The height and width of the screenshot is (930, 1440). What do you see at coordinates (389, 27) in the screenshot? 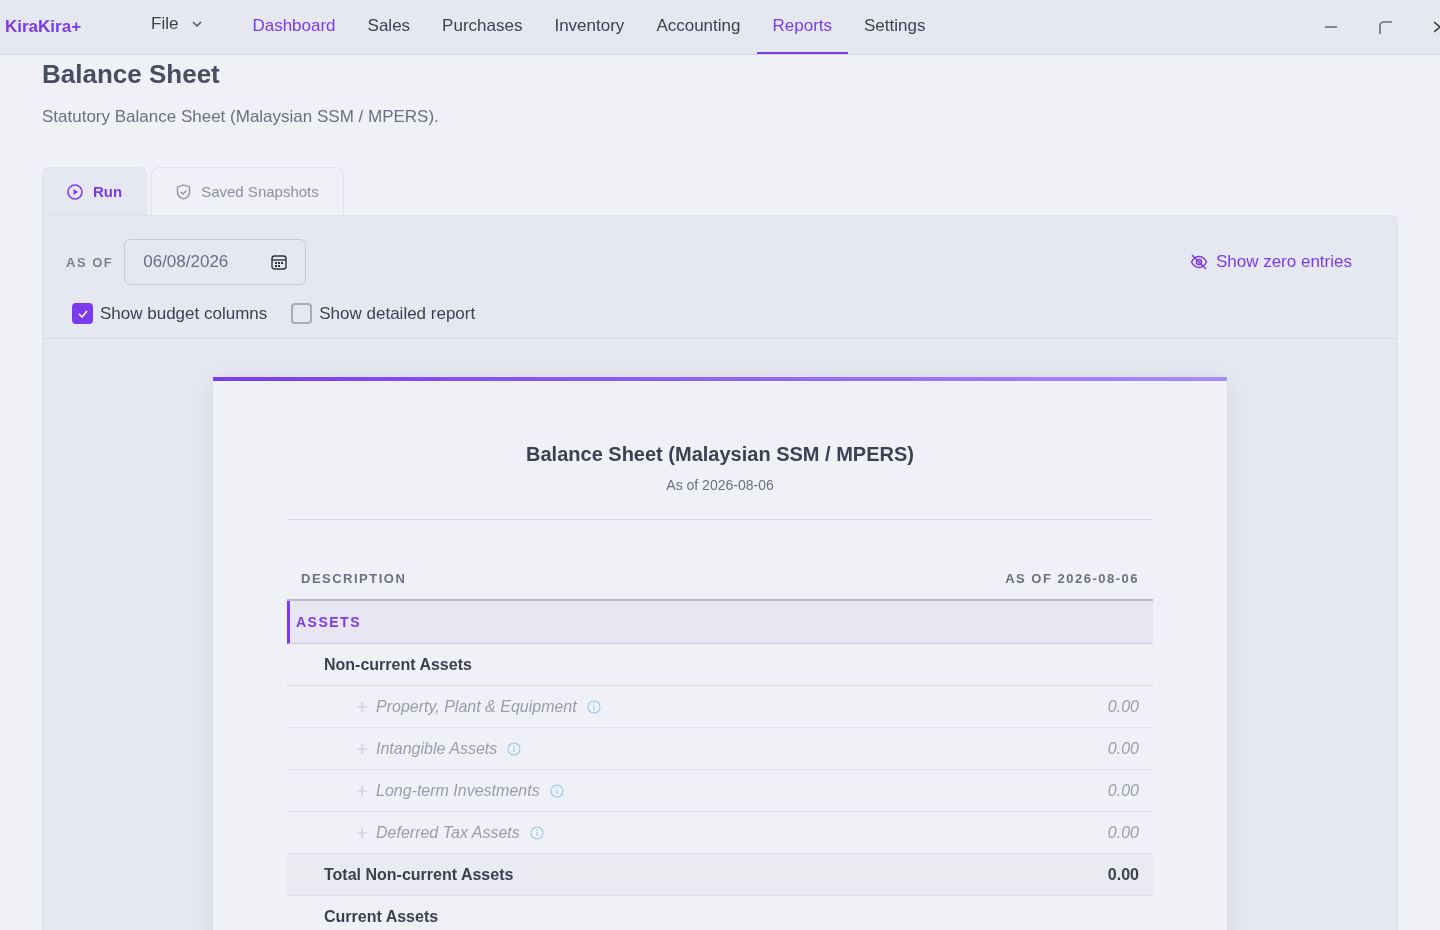
I see `nav-tab: Sales` at bounding box center [389, 27].